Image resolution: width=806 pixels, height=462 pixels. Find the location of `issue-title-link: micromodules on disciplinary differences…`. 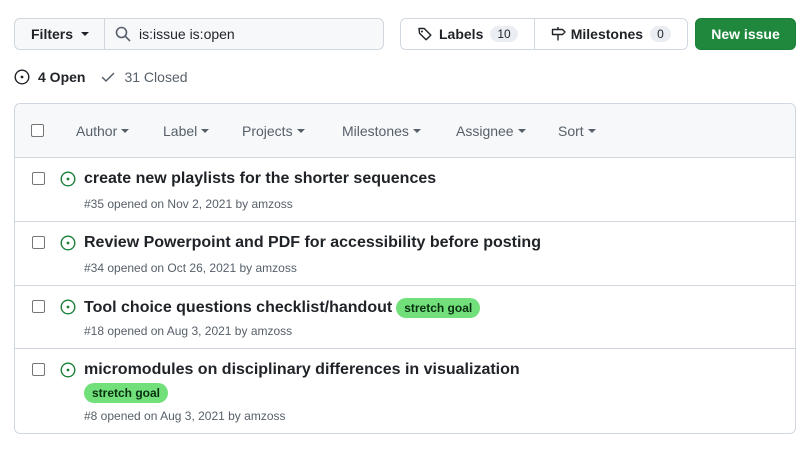

issue-title-link: micromodules on disciplinary differences… is located at coordinates (302, 370).